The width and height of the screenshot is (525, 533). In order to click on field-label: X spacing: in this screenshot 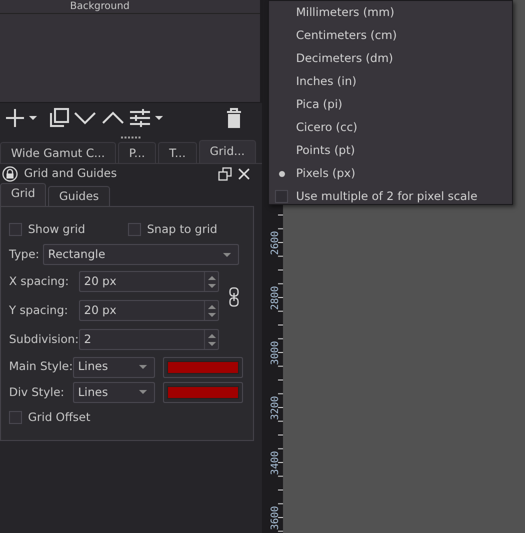, I will do `click(39, 281)`.